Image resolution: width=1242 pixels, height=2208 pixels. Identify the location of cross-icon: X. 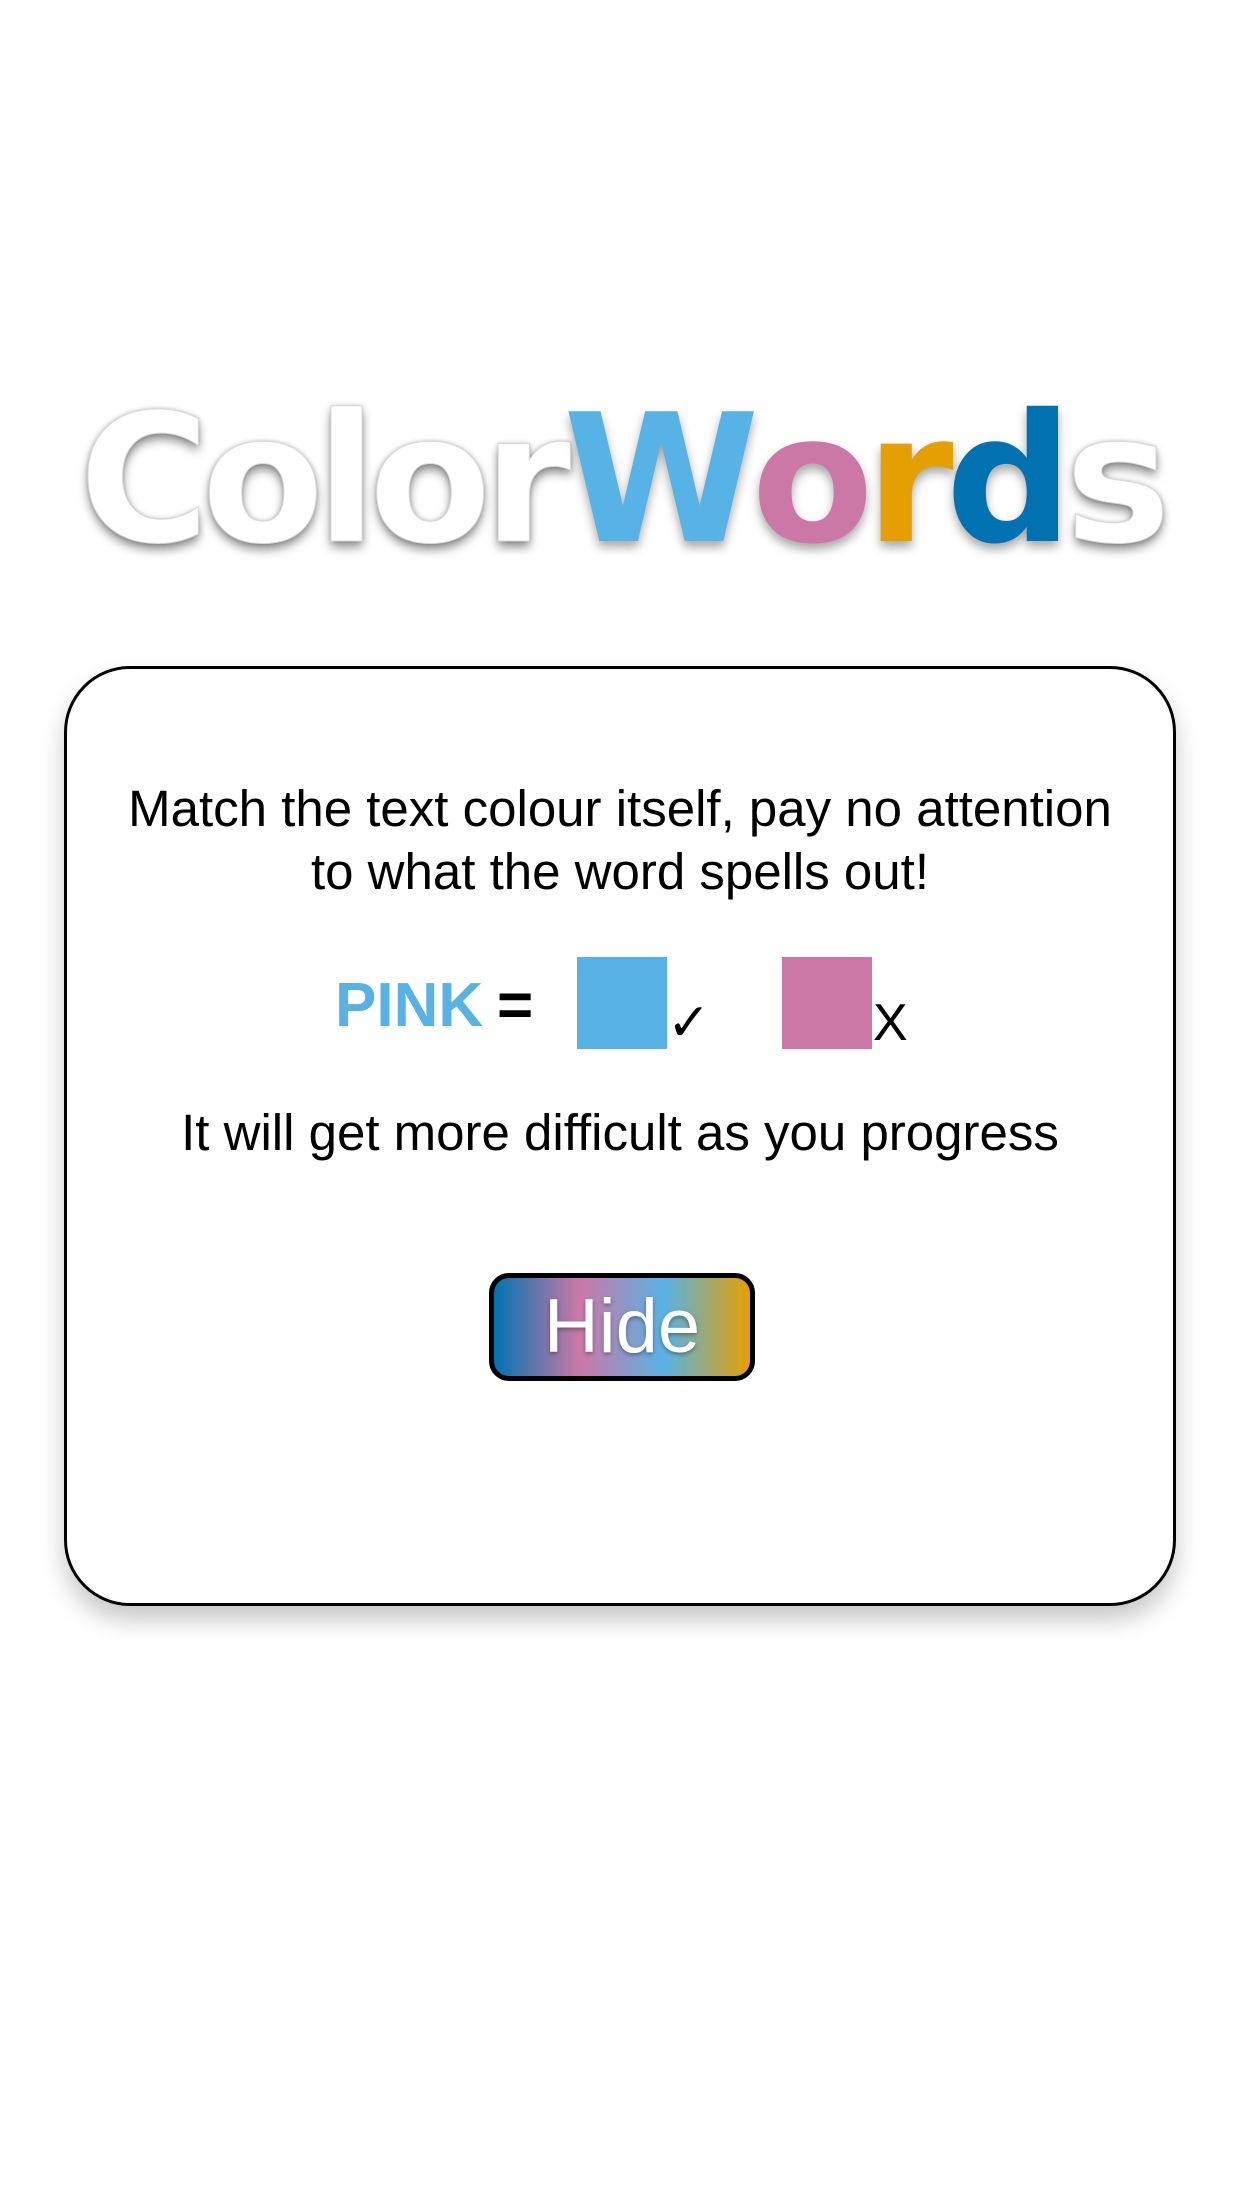
(890, 1023).